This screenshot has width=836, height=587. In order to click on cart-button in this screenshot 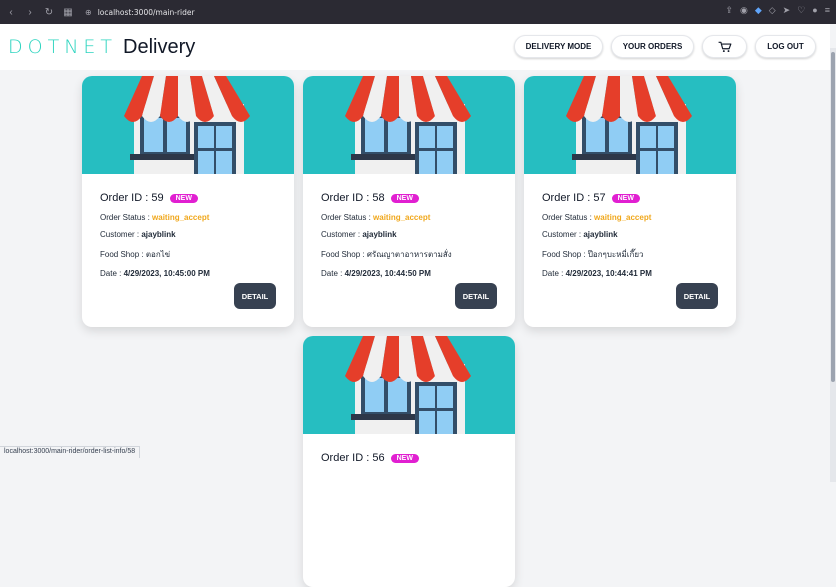, I will do `click(724, 46)`.